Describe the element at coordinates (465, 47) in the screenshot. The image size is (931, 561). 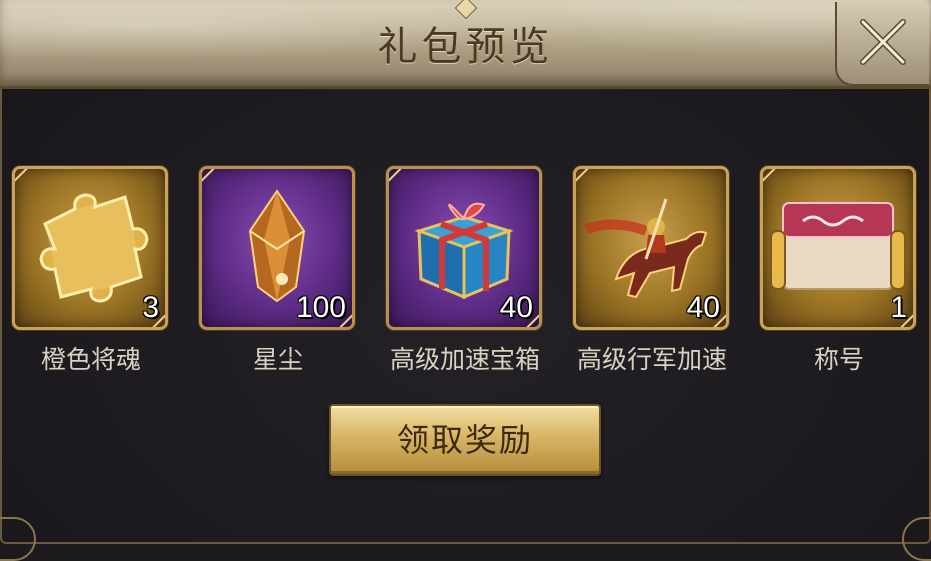
I see `dialog-title: 礼包预览` at that location.